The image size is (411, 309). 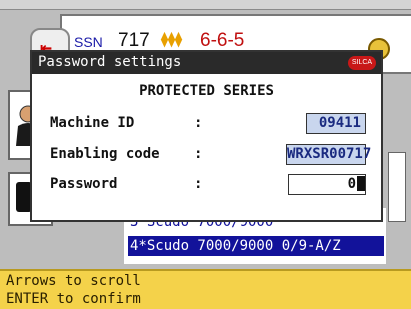 I want to click on dialog-heading: PROTECTED SERIES, so click(x=206, y=91).